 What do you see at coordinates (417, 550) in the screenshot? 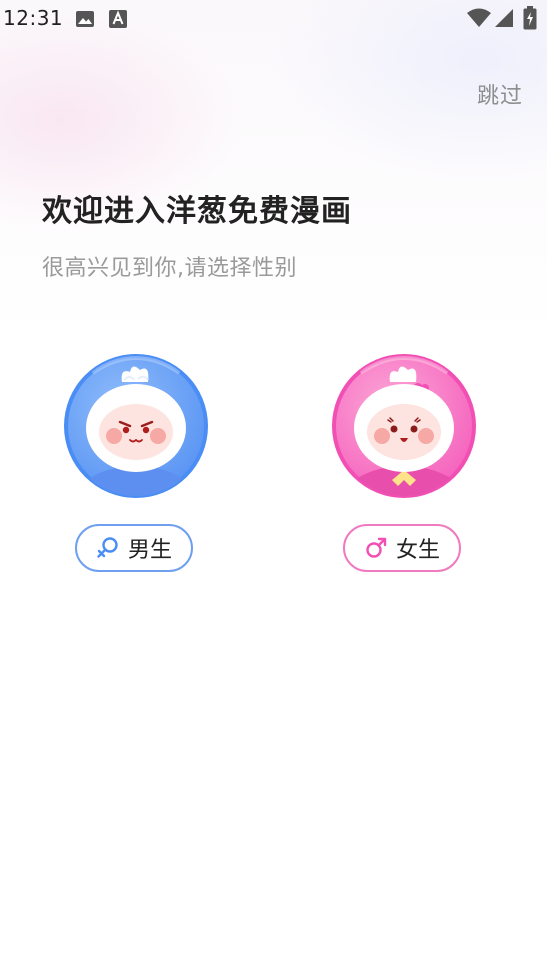
I see `female-button-label: 女生` at bounding box center [417, 550].